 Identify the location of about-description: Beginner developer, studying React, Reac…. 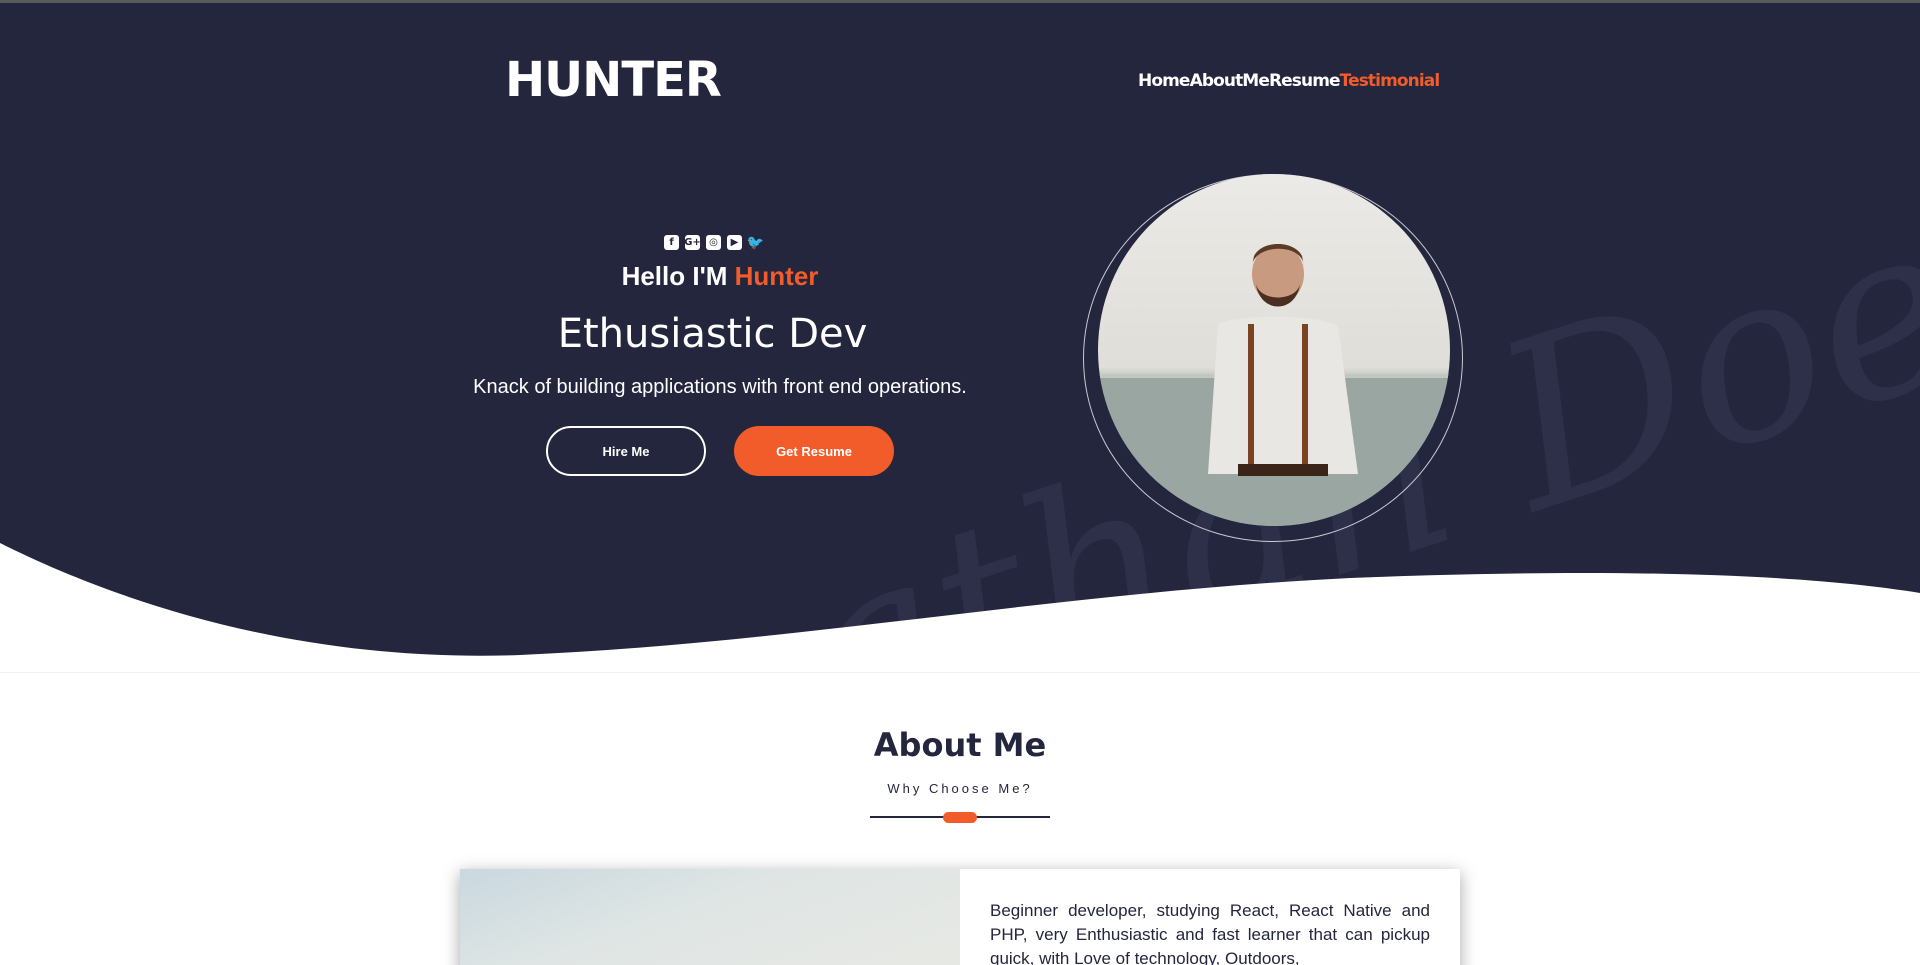
(1210, 933).